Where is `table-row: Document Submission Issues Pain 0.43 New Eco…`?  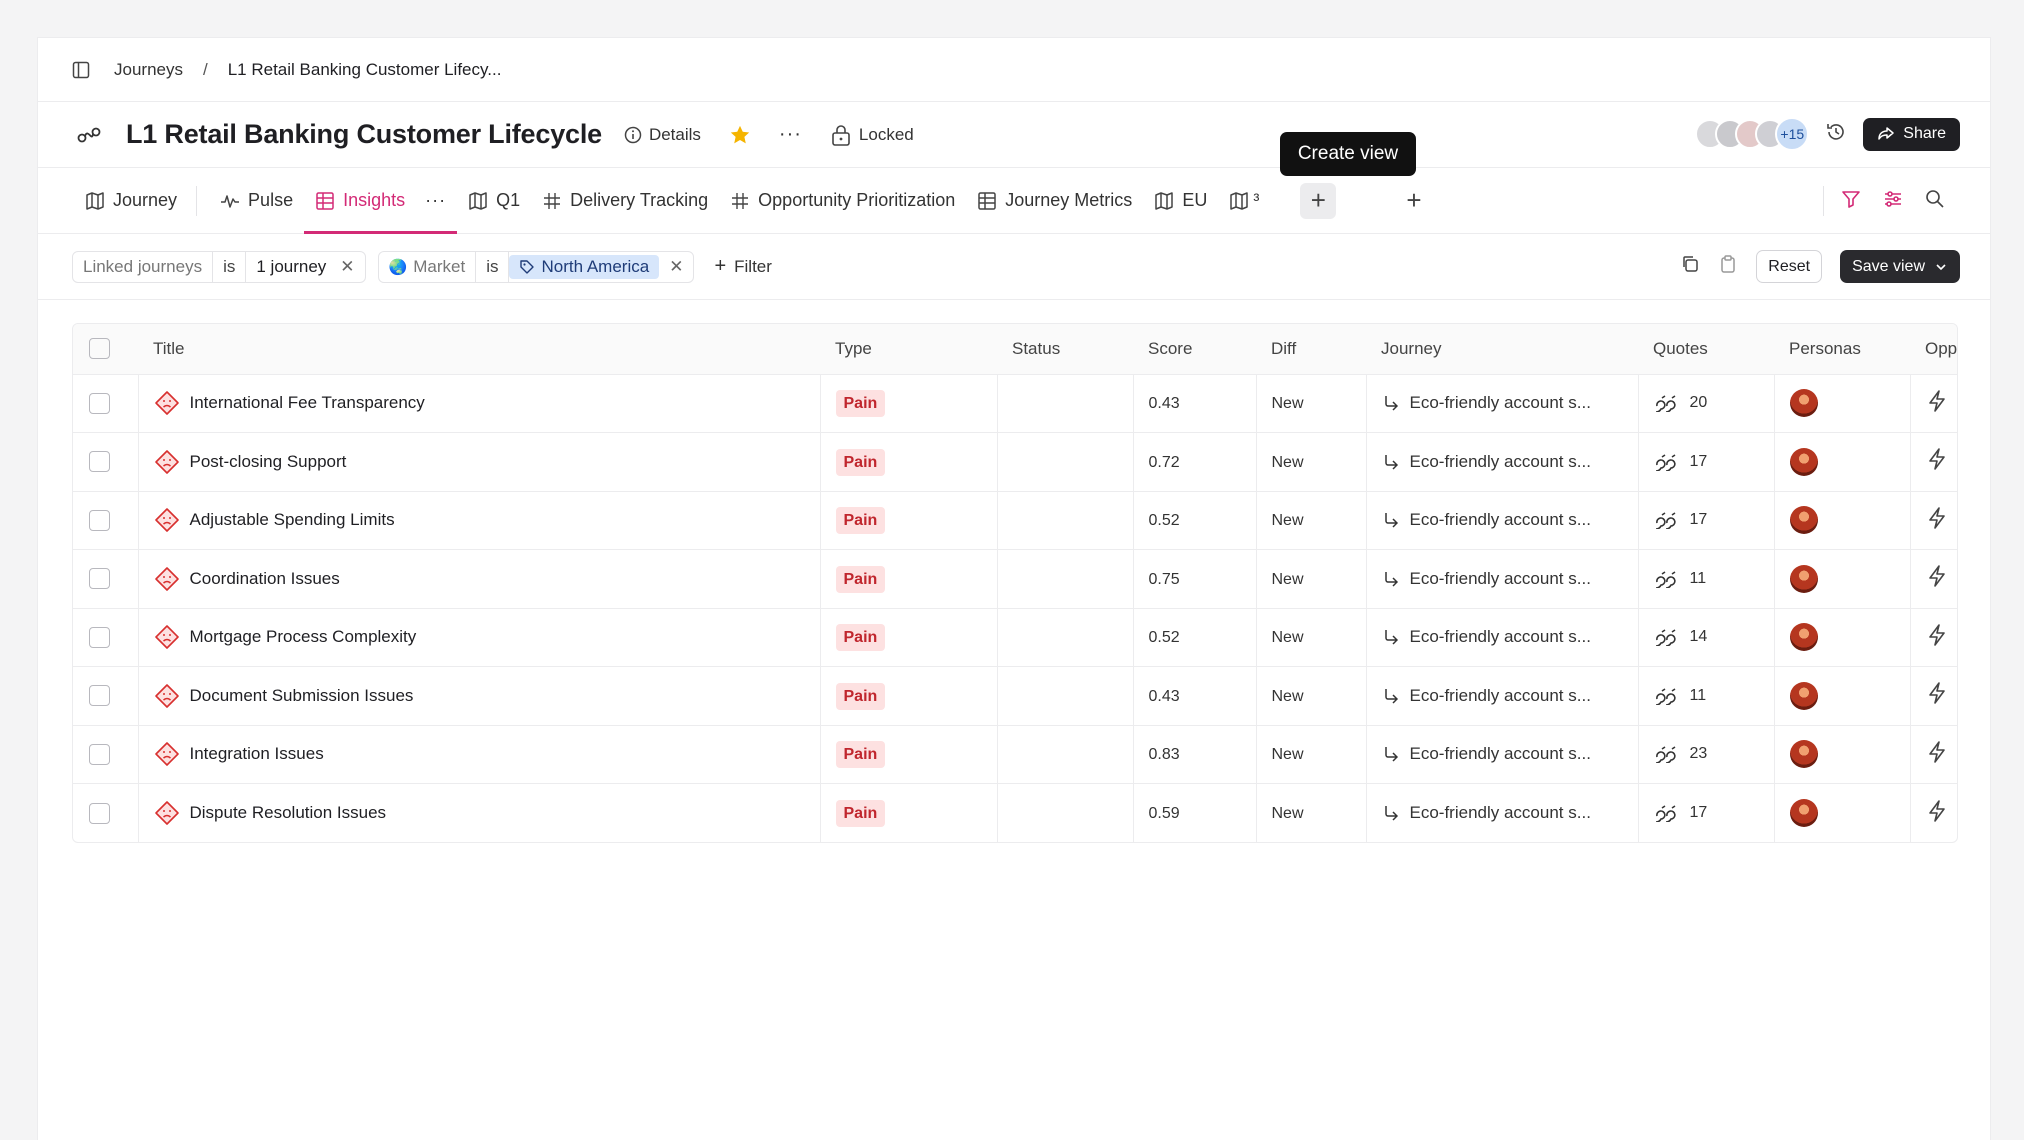 table-row: Document Submission Issues Pain 0.43 New Eco… is located at coordinates (1015, 696).